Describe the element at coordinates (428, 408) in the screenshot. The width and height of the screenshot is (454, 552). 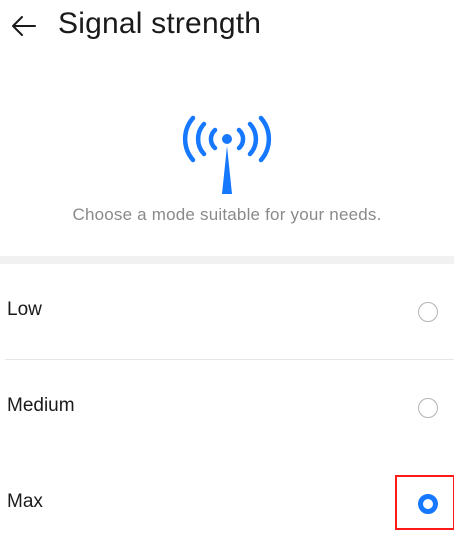
I see `radio-medium` at that location.